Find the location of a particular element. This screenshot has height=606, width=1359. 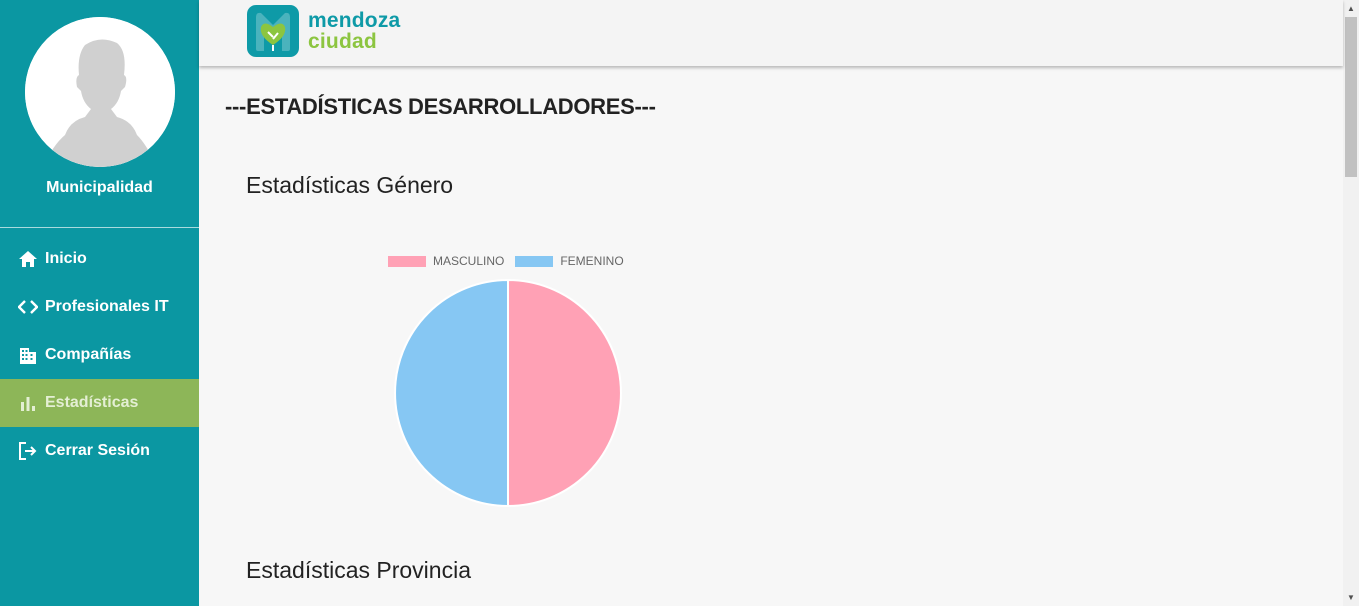

legend-item-femenino: FEMENINO is located at coordinates (569, 261).